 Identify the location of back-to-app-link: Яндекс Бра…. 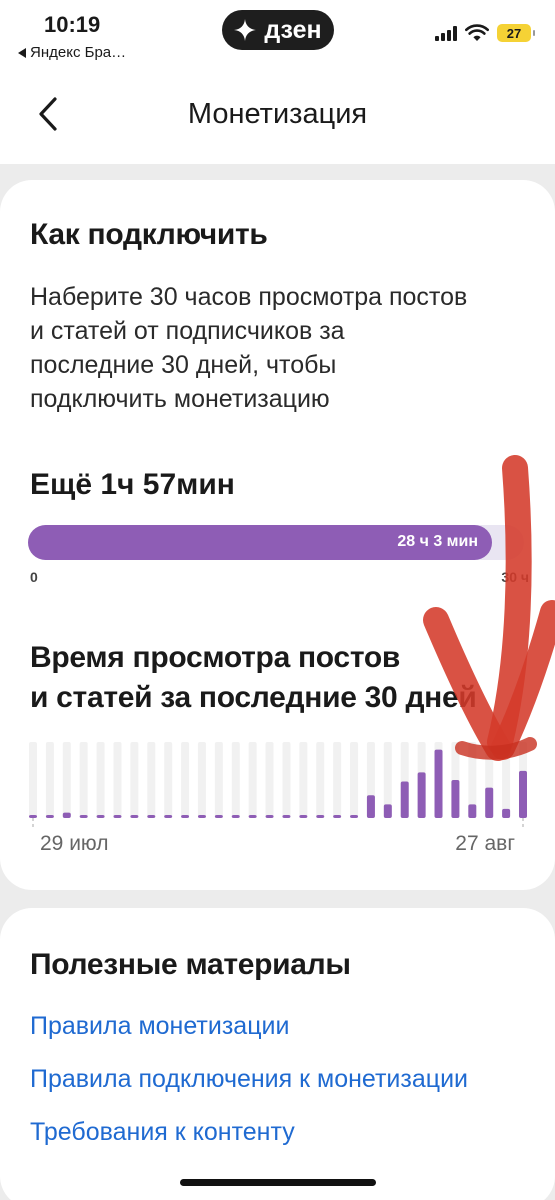
(72, 52).